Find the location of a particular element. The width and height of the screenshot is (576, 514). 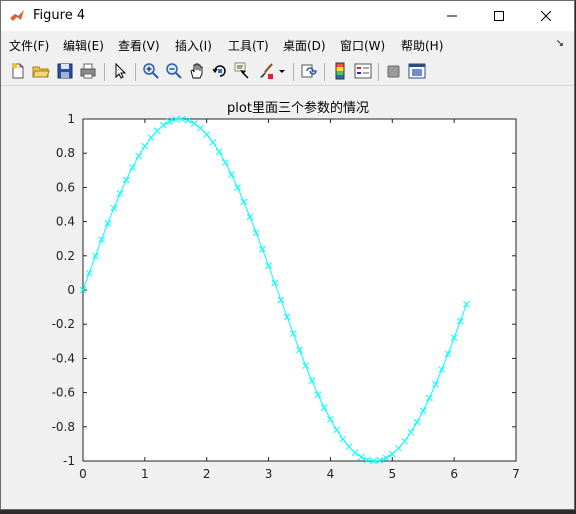

zoom-out-icon is located at coordinates (174, 71).